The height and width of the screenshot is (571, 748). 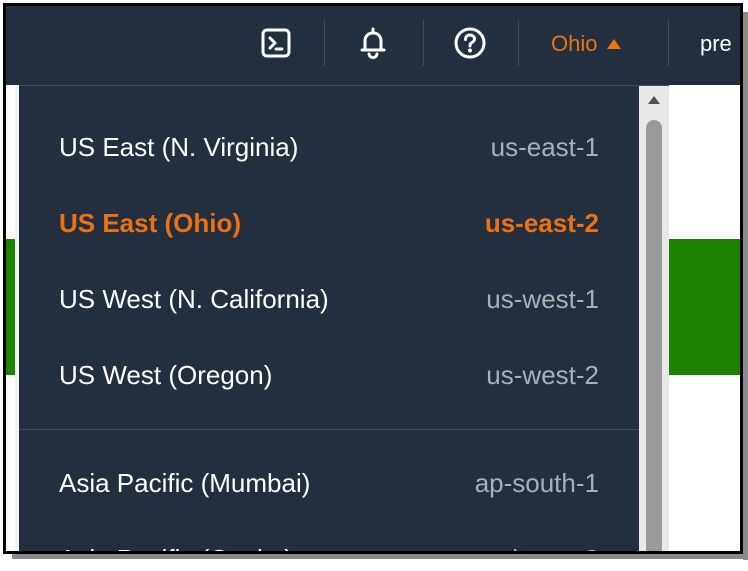 I want to click on region-name: US East (Ohio), so click(x=150, y=222).